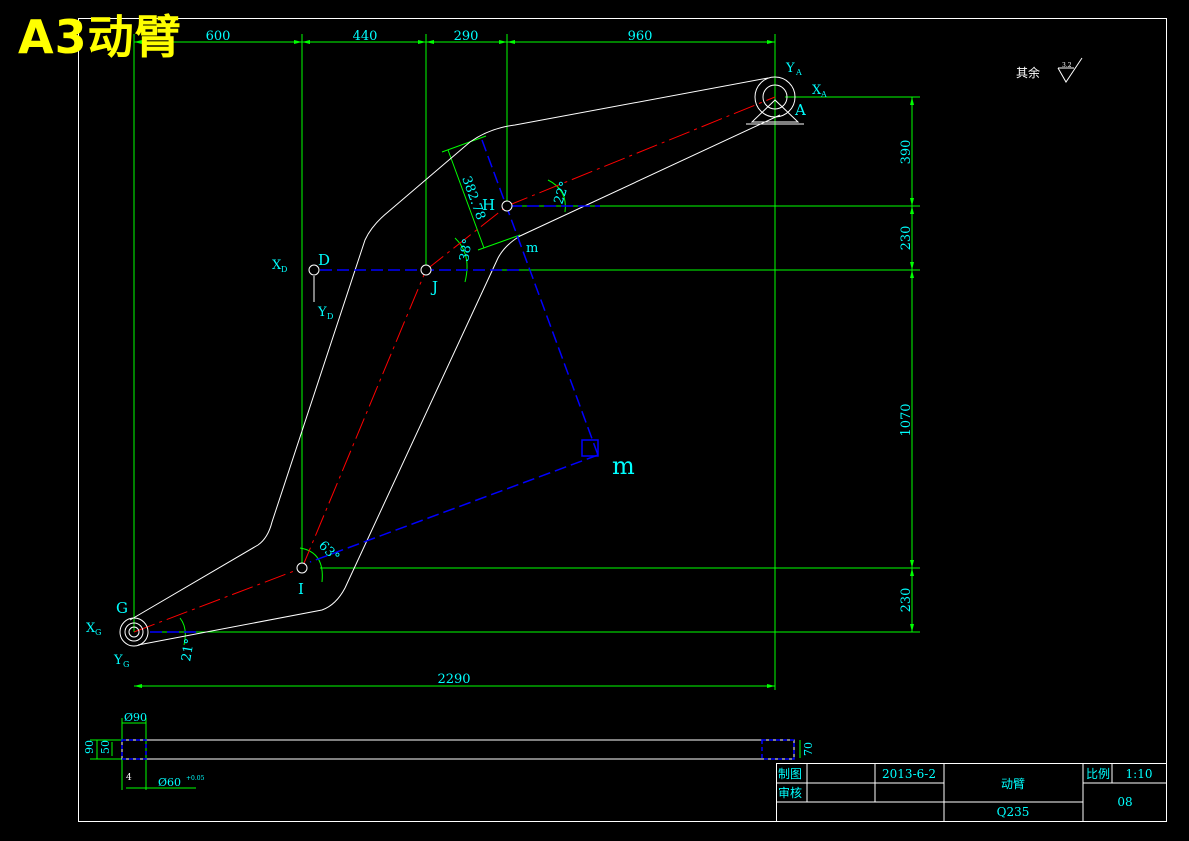  What do you see at coordinates (1028, 72) in the screenshot?
I see `surface-note: 其余` at bounding box center [1028, 72].